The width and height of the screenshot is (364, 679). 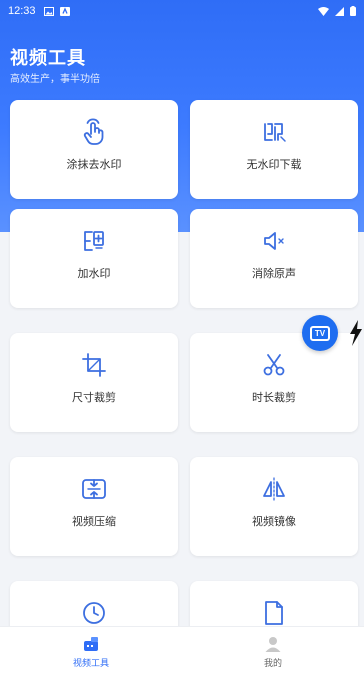 What do you see at coordinates (275, 132) in the screenshot?
I see `no-watermark-icon` at bounding box center [275, 132].